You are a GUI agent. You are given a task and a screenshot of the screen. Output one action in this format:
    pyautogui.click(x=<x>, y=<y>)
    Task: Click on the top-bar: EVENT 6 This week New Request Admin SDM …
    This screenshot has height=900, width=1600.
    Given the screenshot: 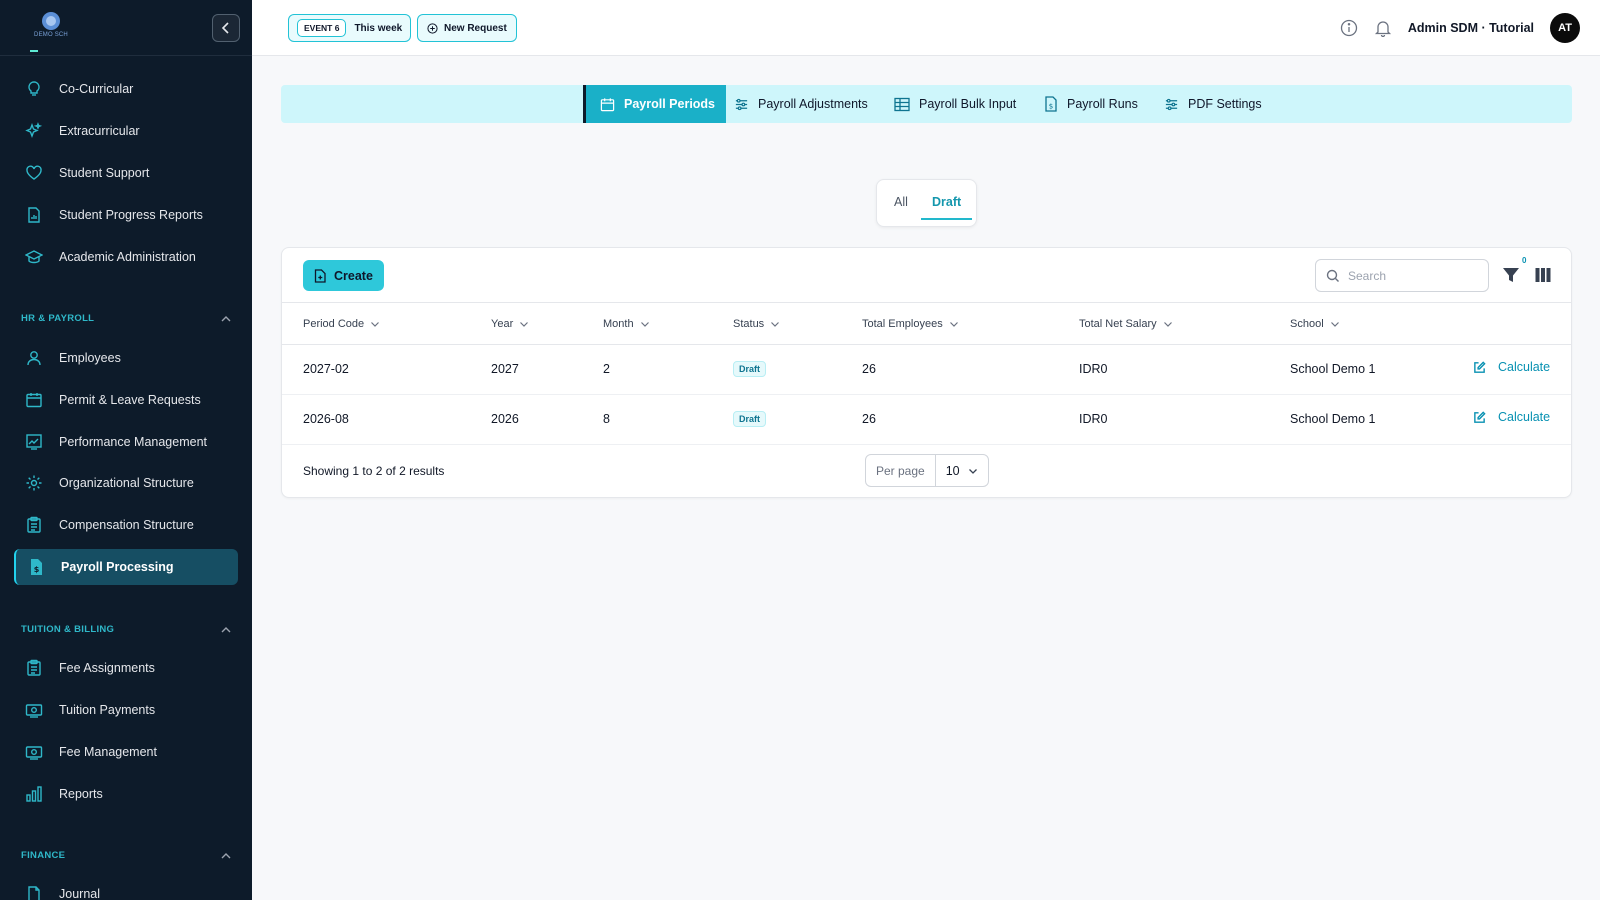 What is the action you would take?
    pyautogui.click(x=926, y=28)
    